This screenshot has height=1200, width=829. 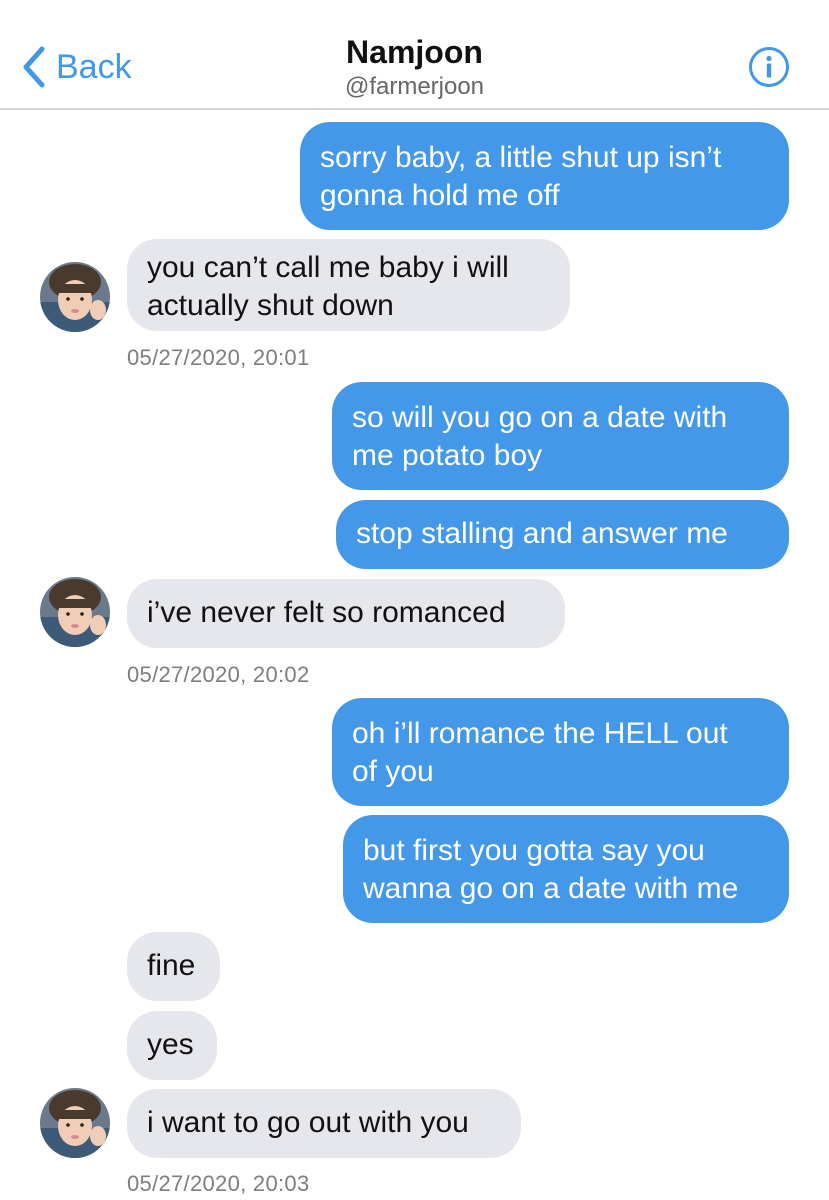 I want to click on message-timestamp: 05/27/2020, 20:01, so click(x=218, y=357).